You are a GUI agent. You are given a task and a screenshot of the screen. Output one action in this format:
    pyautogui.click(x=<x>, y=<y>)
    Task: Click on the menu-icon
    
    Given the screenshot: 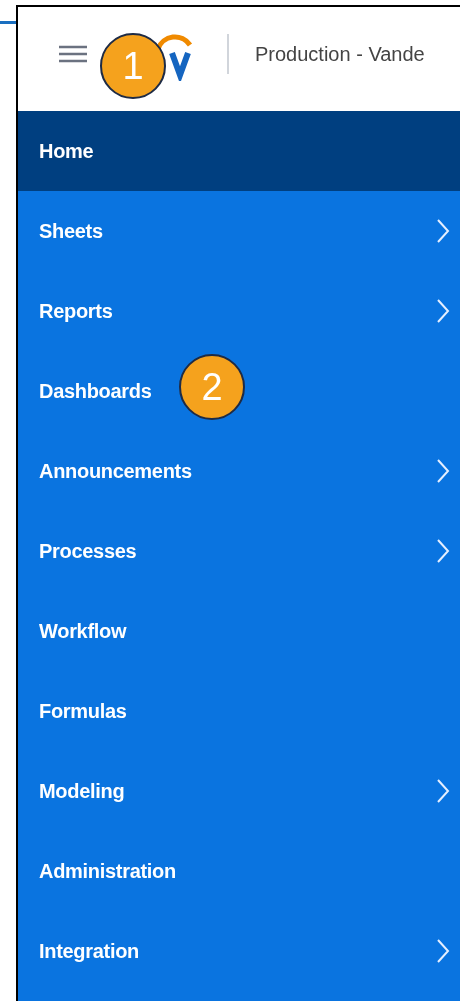 What is the action you would take?
    pyautogui.click(x=73, y=54)
    